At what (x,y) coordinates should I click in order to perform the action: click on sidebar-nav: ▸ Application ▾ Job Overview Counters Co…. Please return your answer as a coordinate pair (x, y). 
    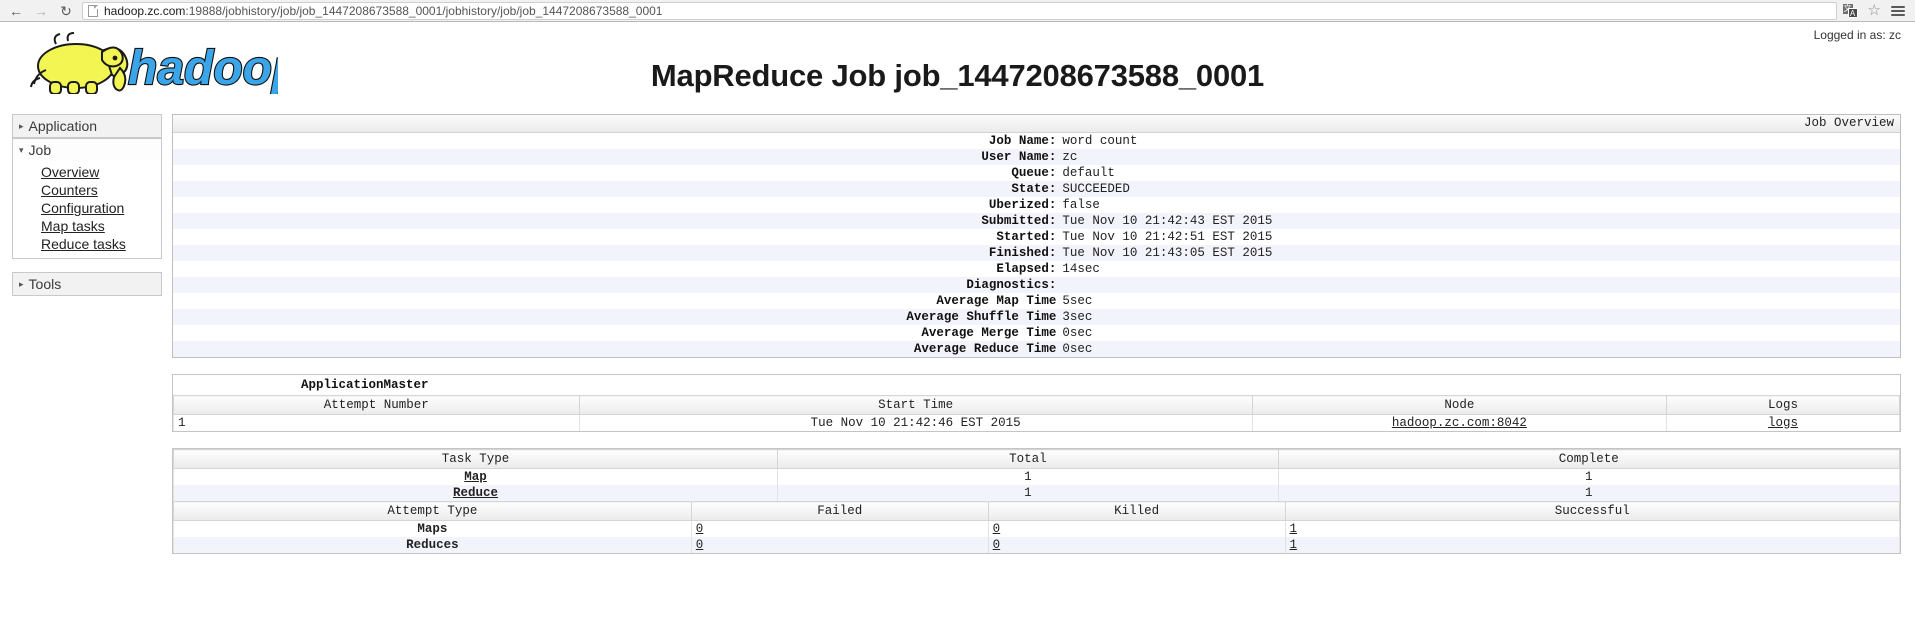
    Looking at the image, I should click on (87, 205).